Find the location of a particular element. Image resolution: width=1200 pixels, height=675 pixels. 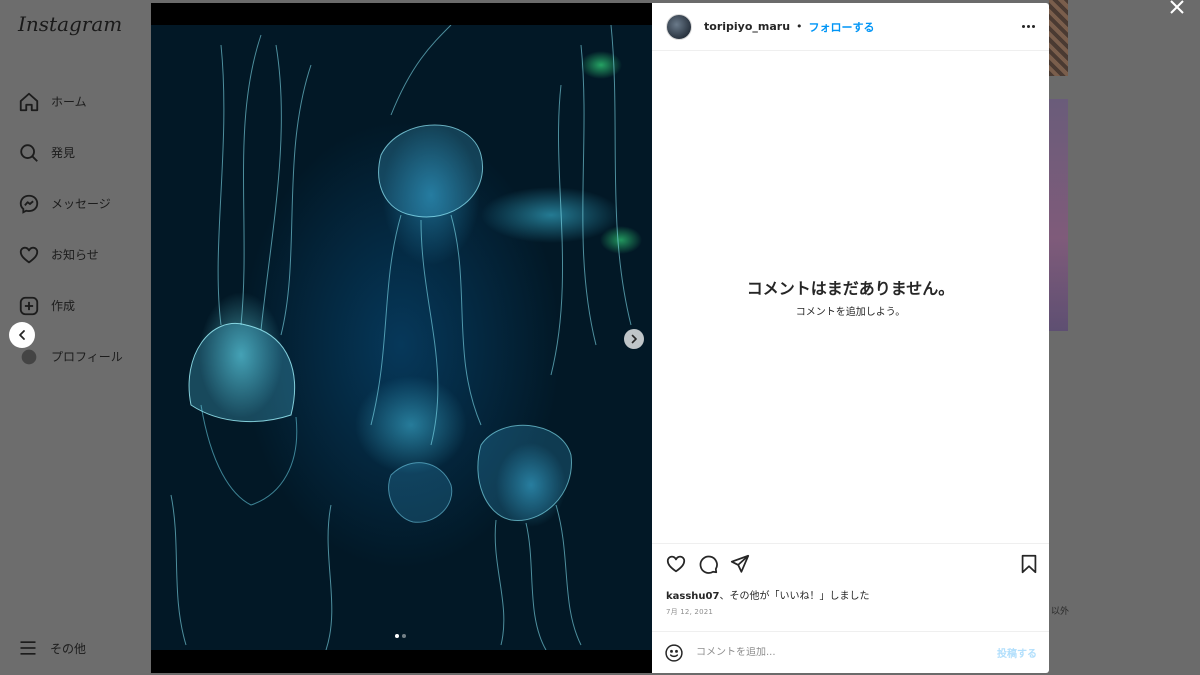

bookmark-icon is located at coordinates (1029, 564).